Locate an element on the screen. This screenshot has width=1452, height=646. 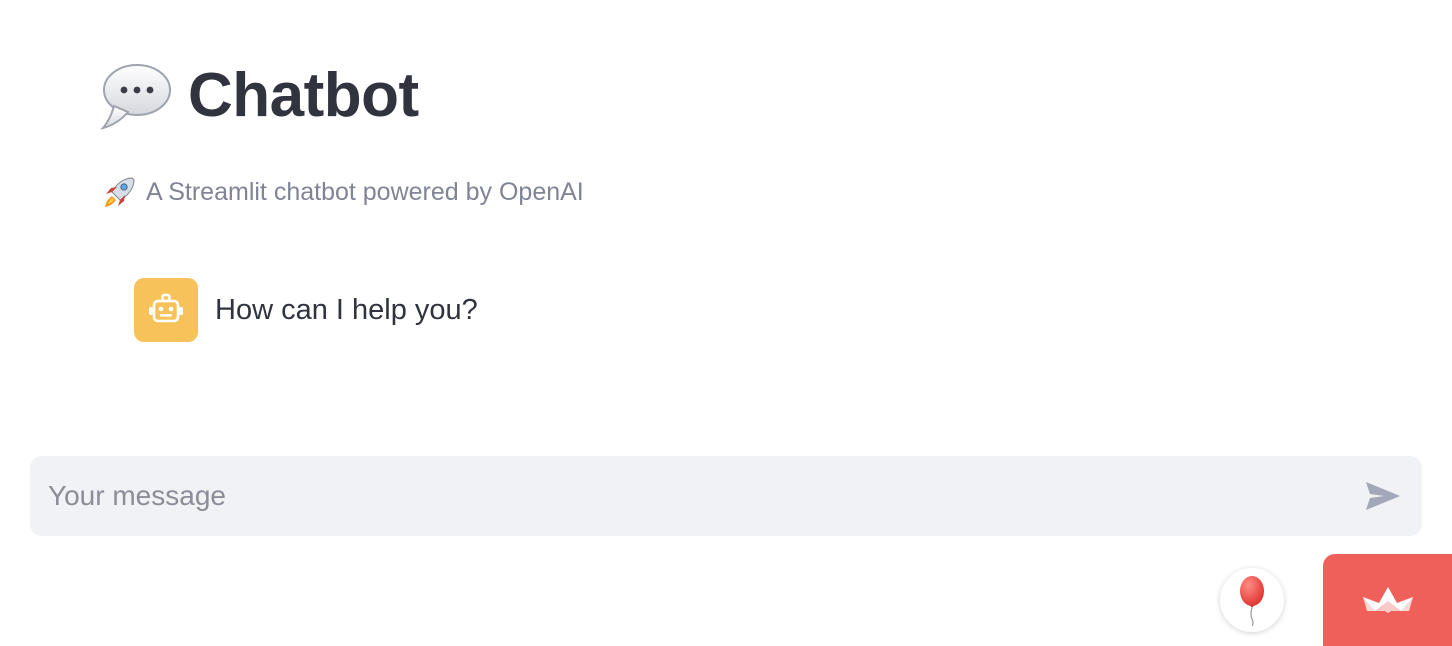
balloon-icon is located at coordinates (1252, 601).